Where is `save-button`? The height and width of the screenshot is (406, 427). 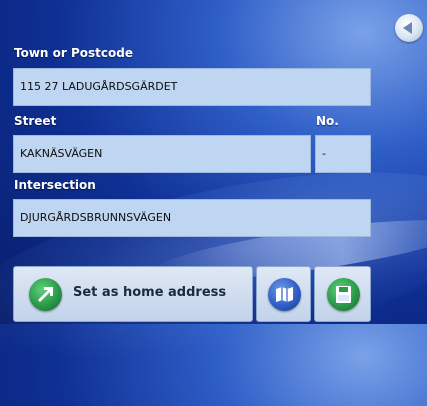 save-button is located at coordinates (342, 294).